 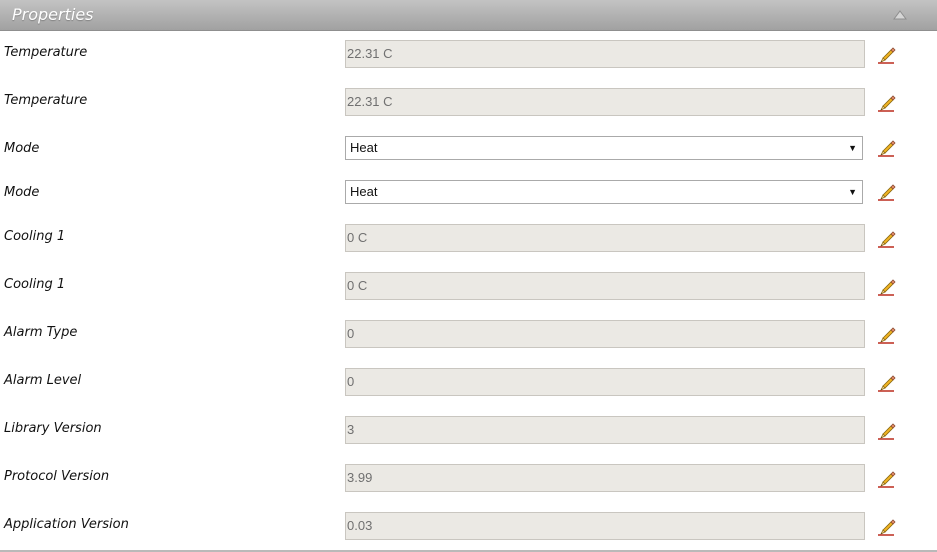 What do you see at coordinates (53, 14) in the screenshot?
I see `panel-title: Properties` at bounding box center [53, 14].